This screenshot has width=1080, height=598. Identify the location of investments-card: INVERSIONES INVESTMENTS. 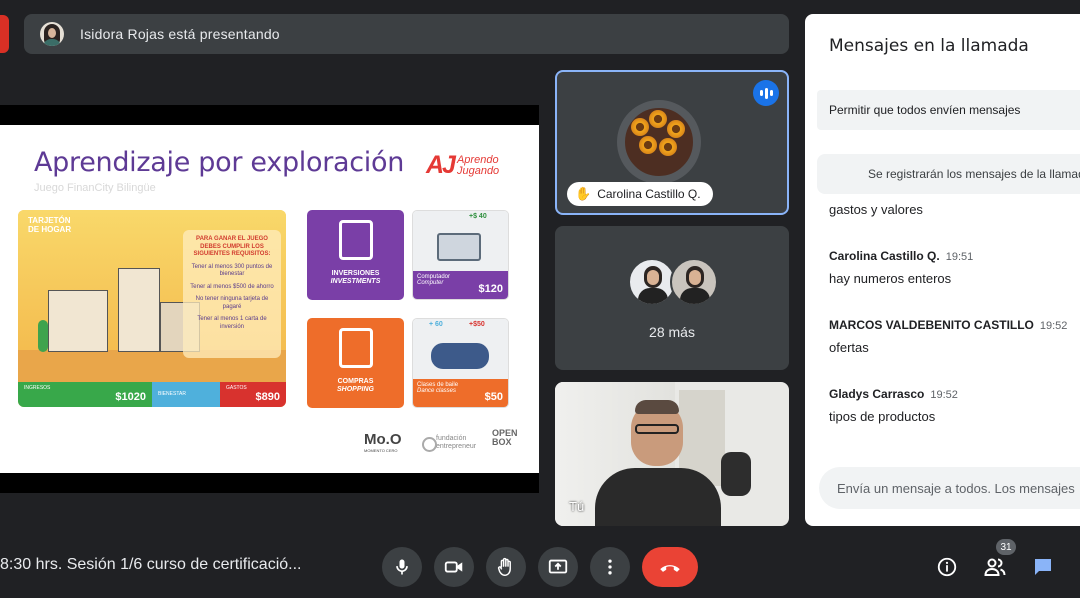
(355, 255).